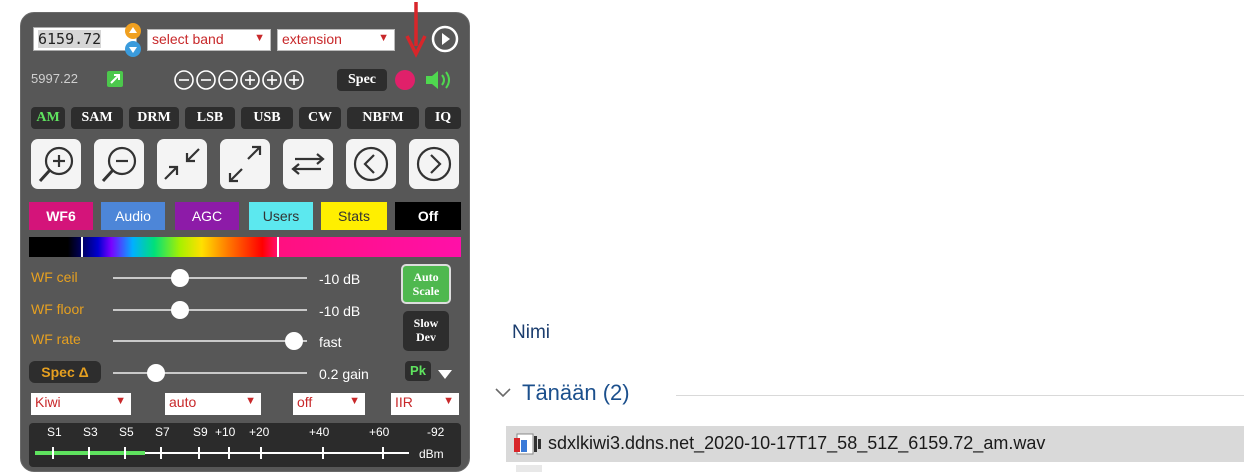 The height and width of the screenshot is (472, 1244). I want to click on tab-stats: Stats, so click(354, 216).